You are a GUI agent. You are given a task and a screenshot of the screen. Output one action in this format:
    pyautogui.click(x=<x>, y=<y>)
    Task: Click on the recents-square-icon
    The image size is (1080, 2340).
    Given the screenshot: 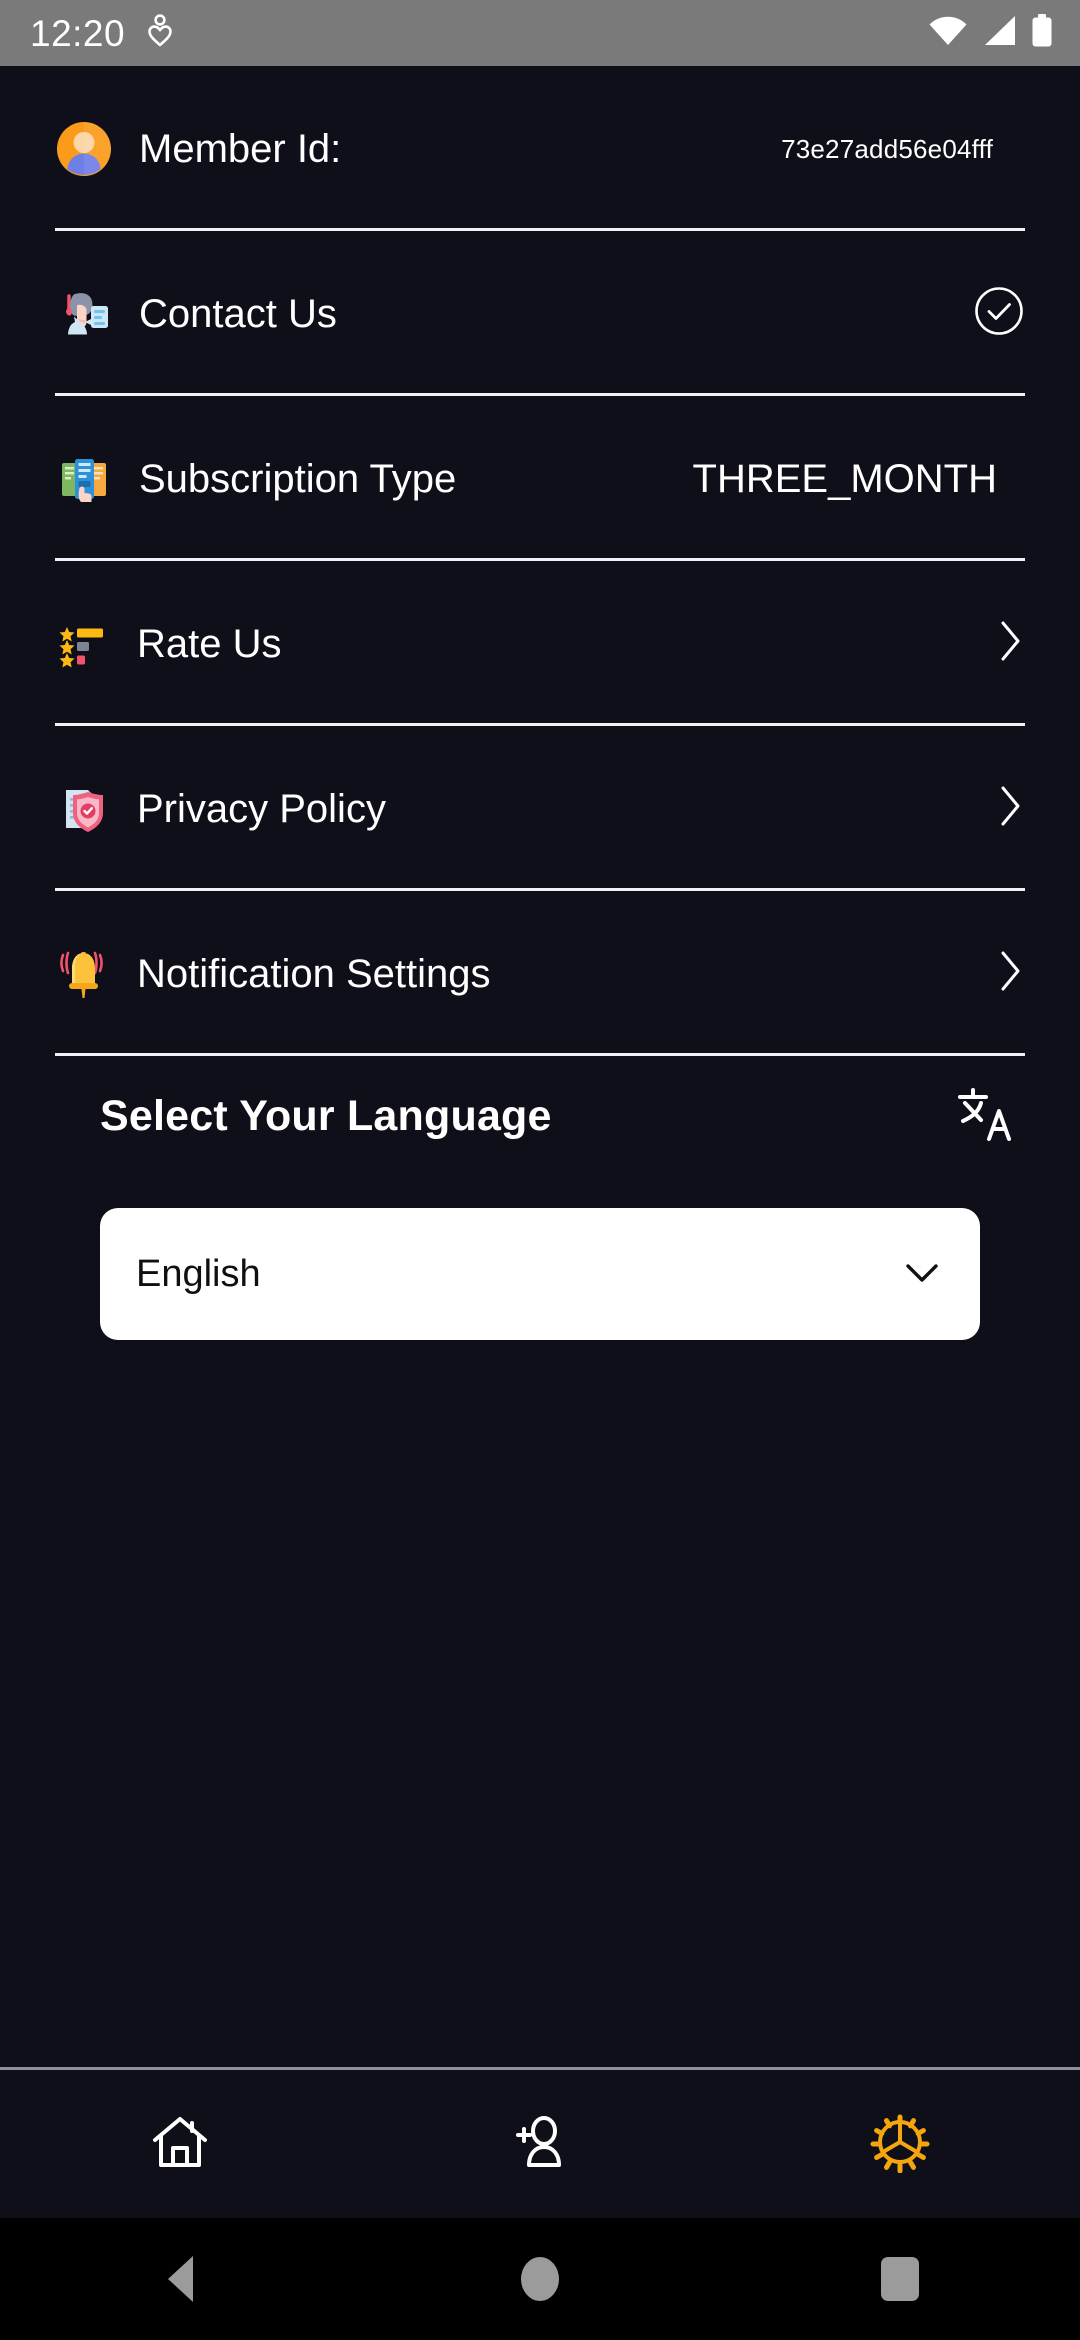 What is the action you would take?
    pyautogui.click(x=900, y=2279)
    